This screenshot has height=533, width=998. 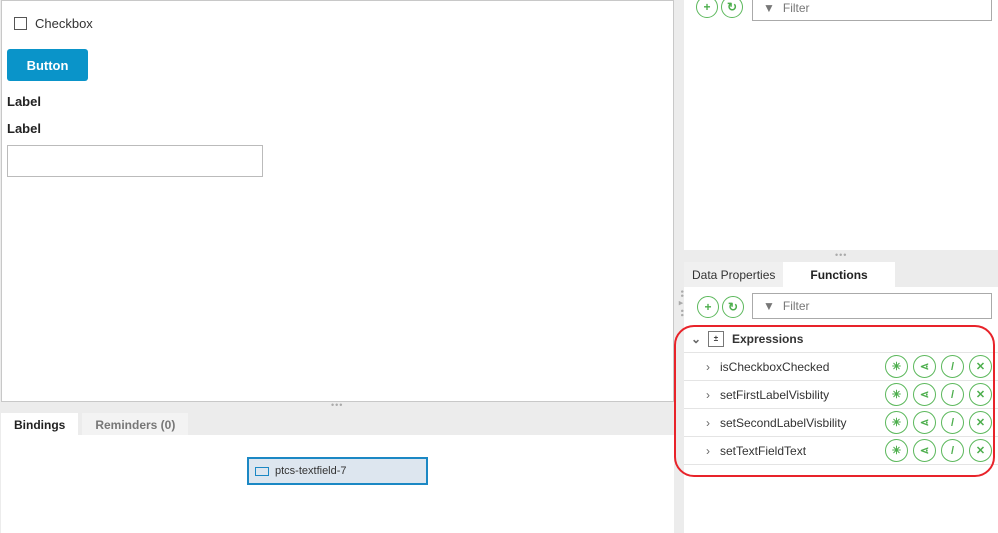 I want to click on splitter-handle: •••, so click(x=337, y=405).